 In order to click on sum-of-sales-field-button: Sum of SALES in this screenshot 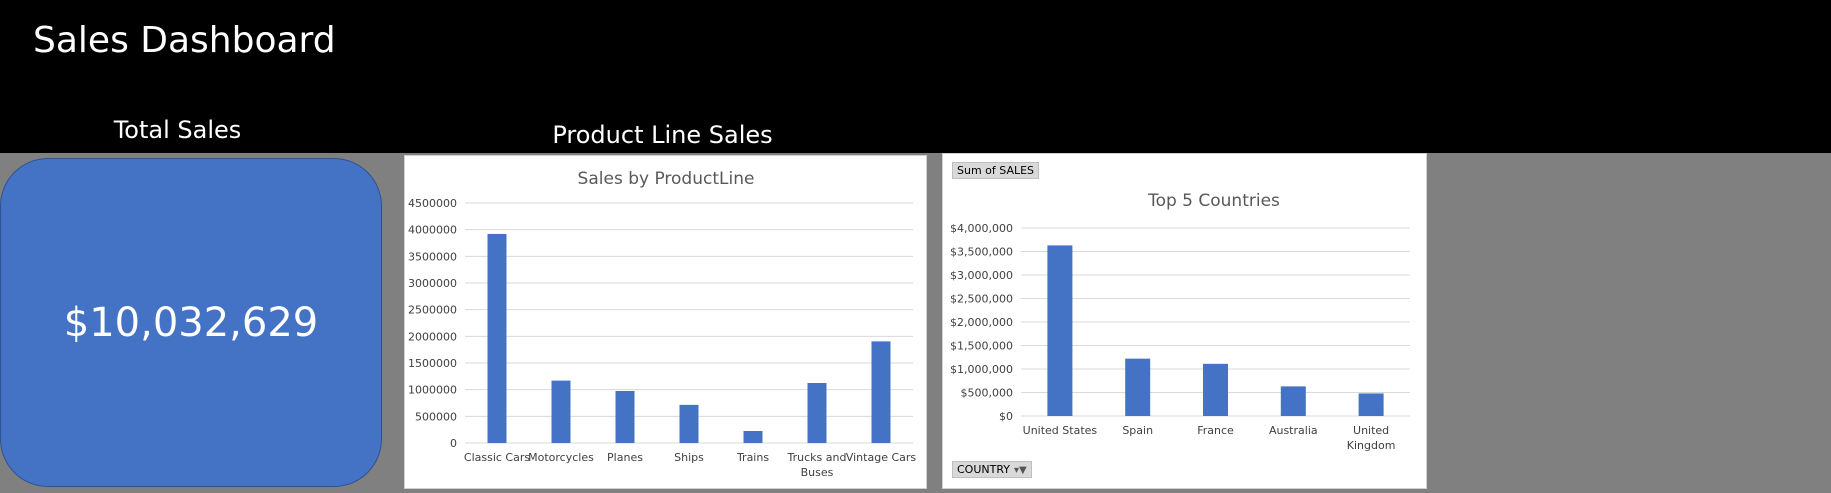, I will do `click(996, 170)`.